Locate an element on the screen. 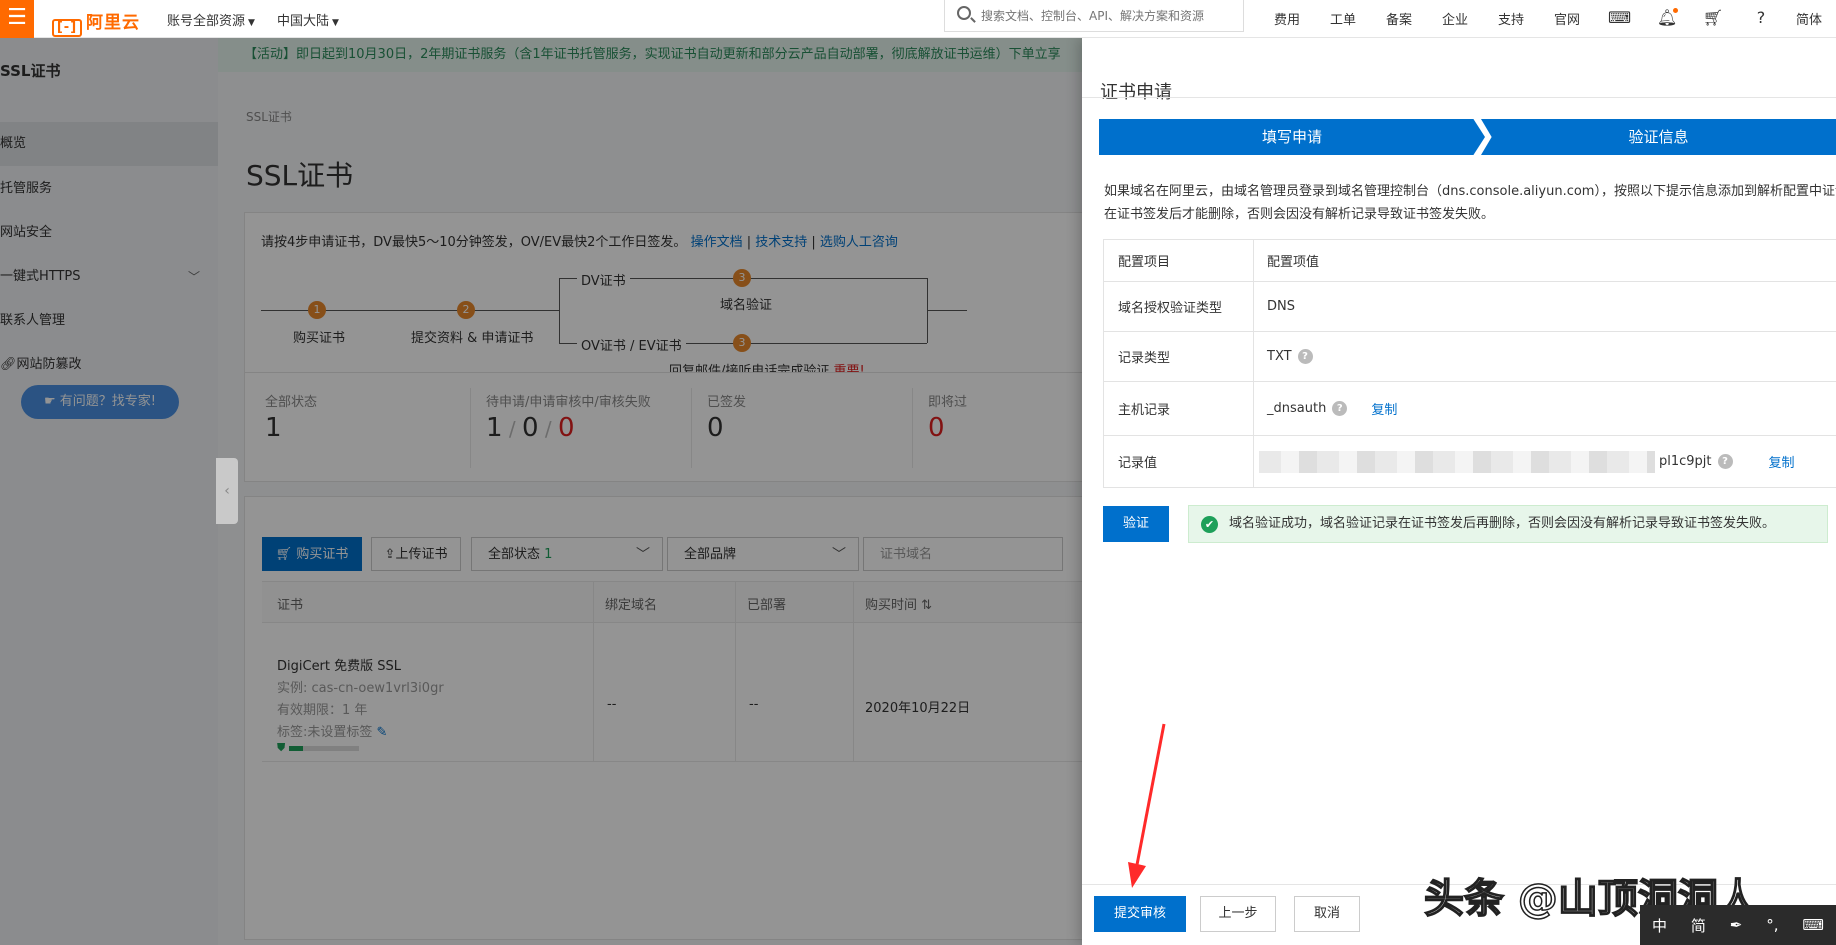  nav-support: 支持 is located at coordinates (1511, 18).